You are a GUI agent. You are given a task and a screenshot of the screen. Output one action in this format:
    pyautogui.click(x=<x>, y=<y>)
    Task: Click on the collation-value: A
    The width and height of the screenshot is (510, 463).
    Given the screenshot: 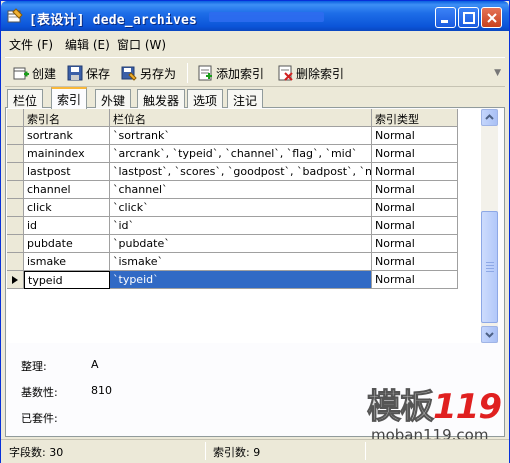 What is the action you would take?
    pyautogui.click(x=95, y=364)
    